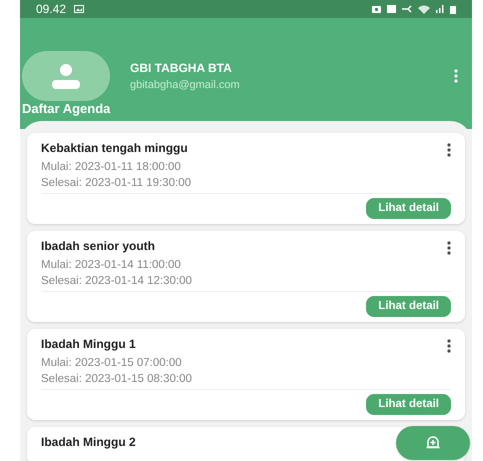 Image resolution: width=483 pixels, height=461 pixels. I want to click on start-time: Mulai: 2023-01-14 11:00:00, so click(111, 265).